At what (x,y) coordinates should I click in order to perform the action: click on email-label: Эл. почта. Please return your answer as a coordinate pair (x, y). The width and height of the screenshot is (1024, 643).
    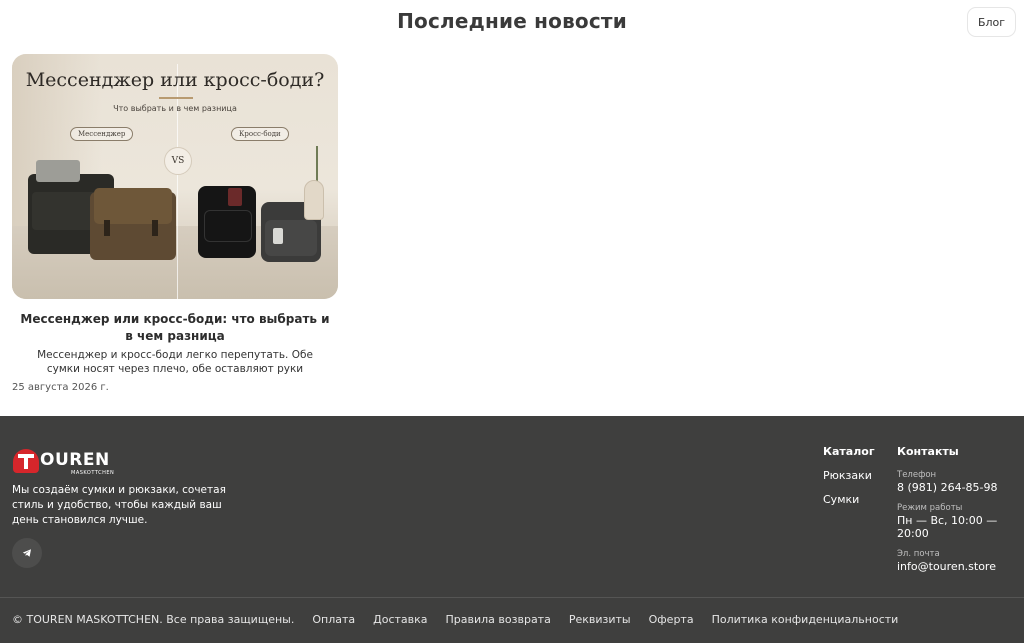
    Looking at the image, I should click on (918, 554).